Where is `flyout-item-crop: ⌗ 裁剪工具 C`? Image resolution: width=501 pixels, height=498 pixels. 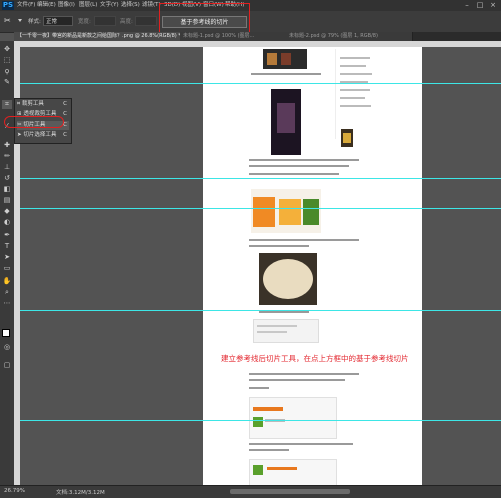 flyout-item-crop: ⌗ 裁剪工具 C is located at coordinates (43, 104).